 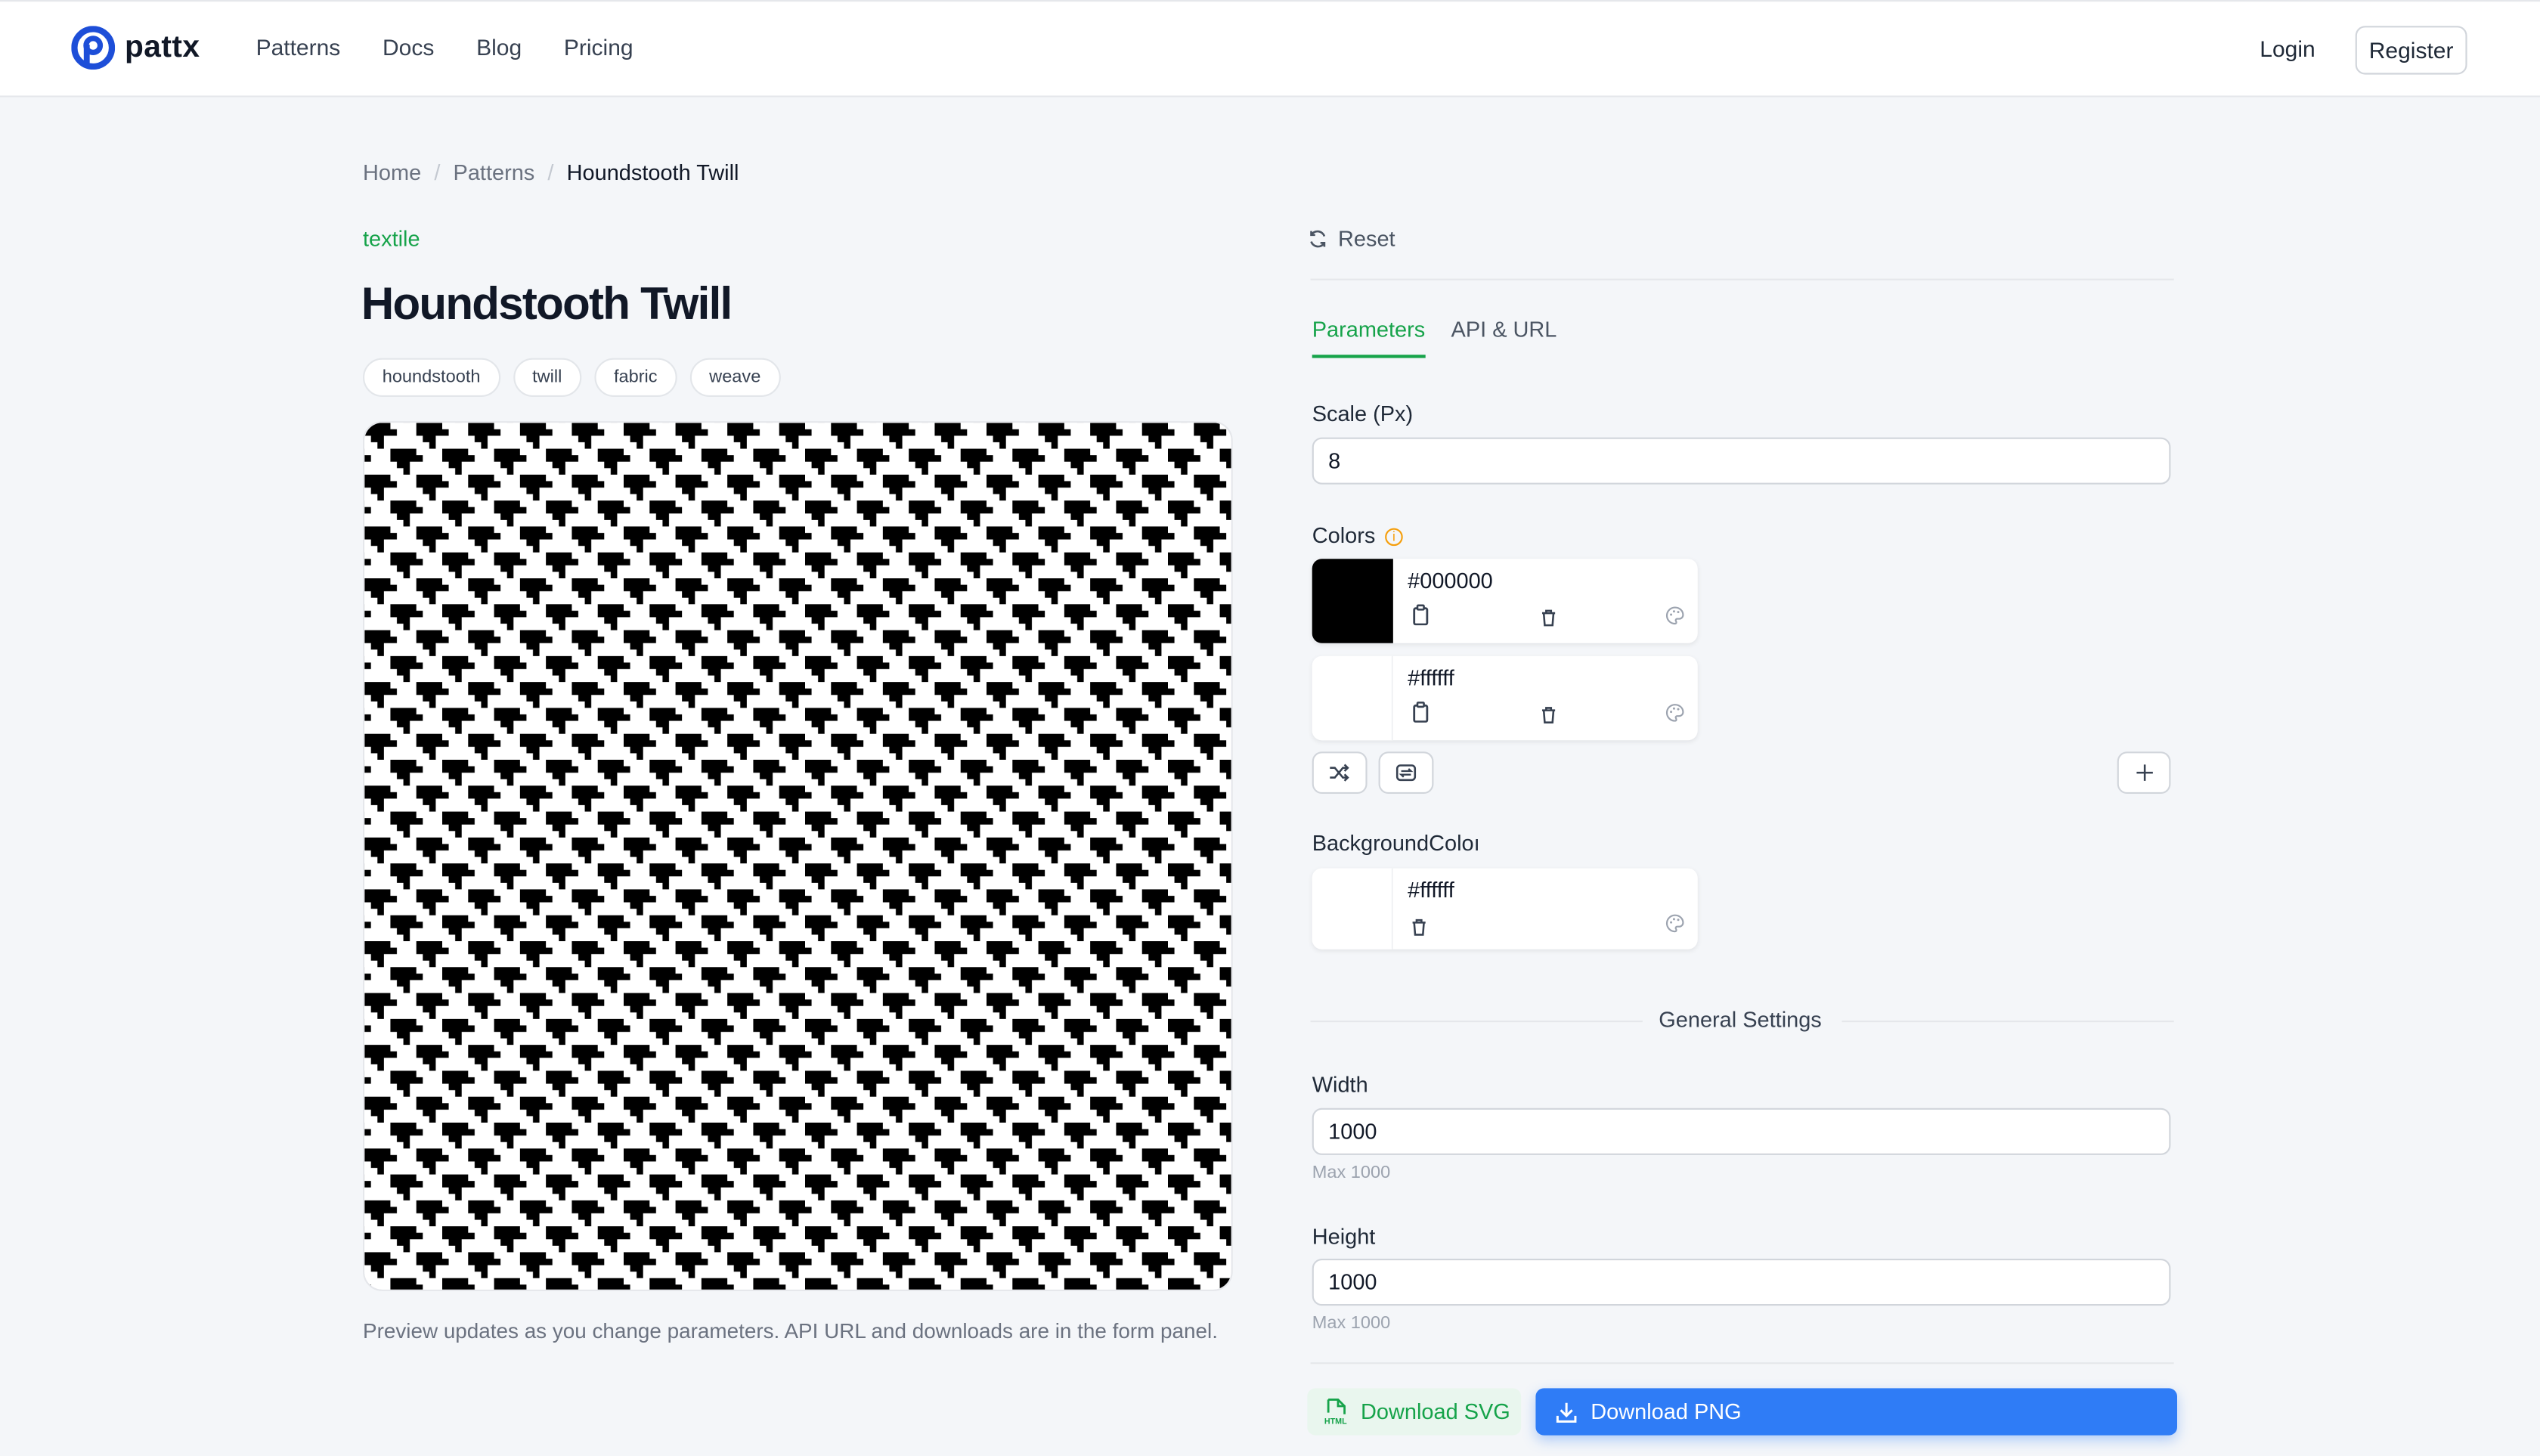 I want to click on download-icon, so click(x=1566, y=1412).